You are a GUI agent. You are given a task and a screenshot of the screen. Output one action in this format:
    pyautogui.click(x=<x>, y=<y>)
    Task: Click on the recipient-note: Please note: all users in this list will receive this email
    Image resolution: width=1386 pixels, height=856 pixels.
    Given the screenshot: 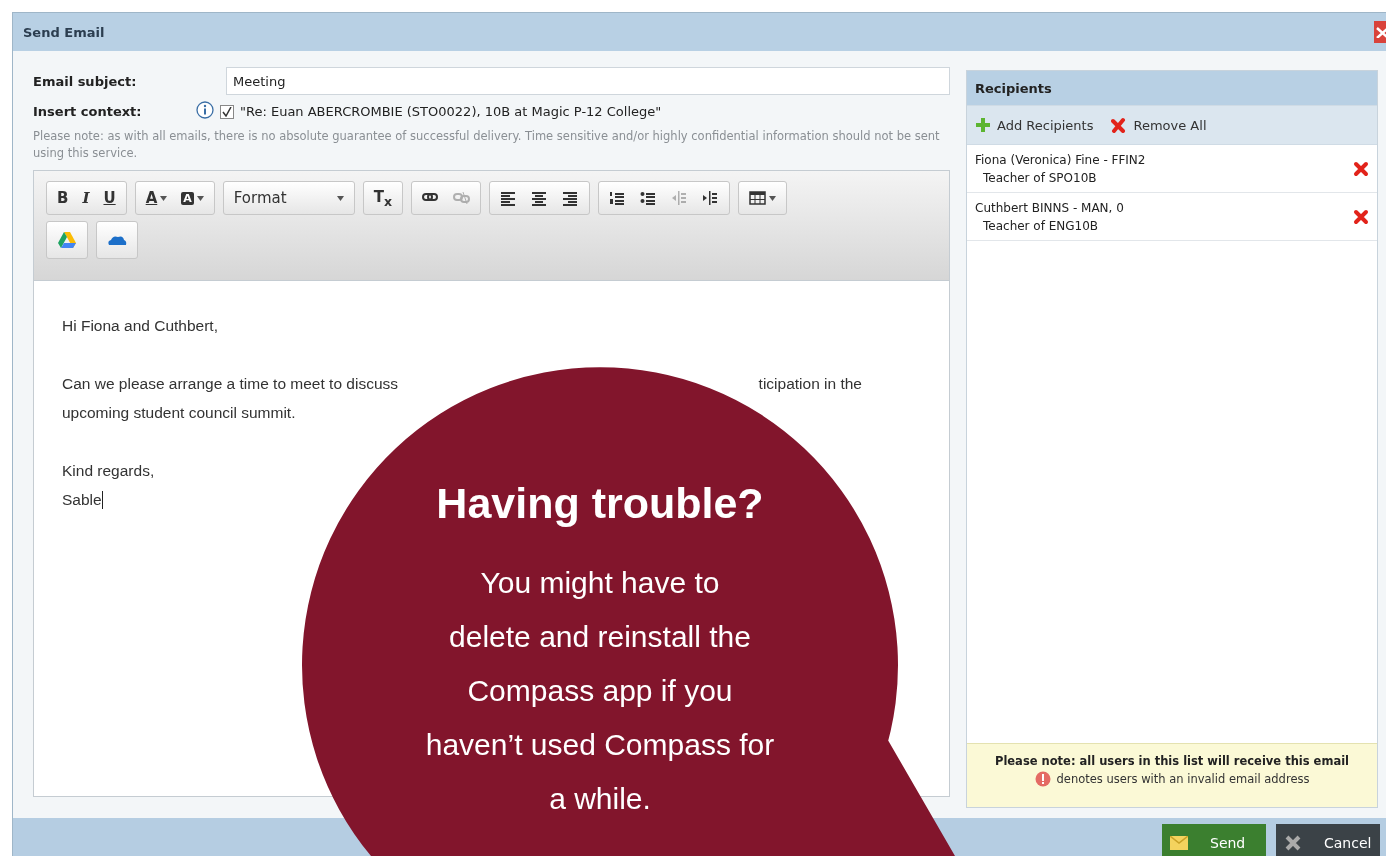 What is the action you would take?
    pyautogui.click(x=1172, y=761)
    